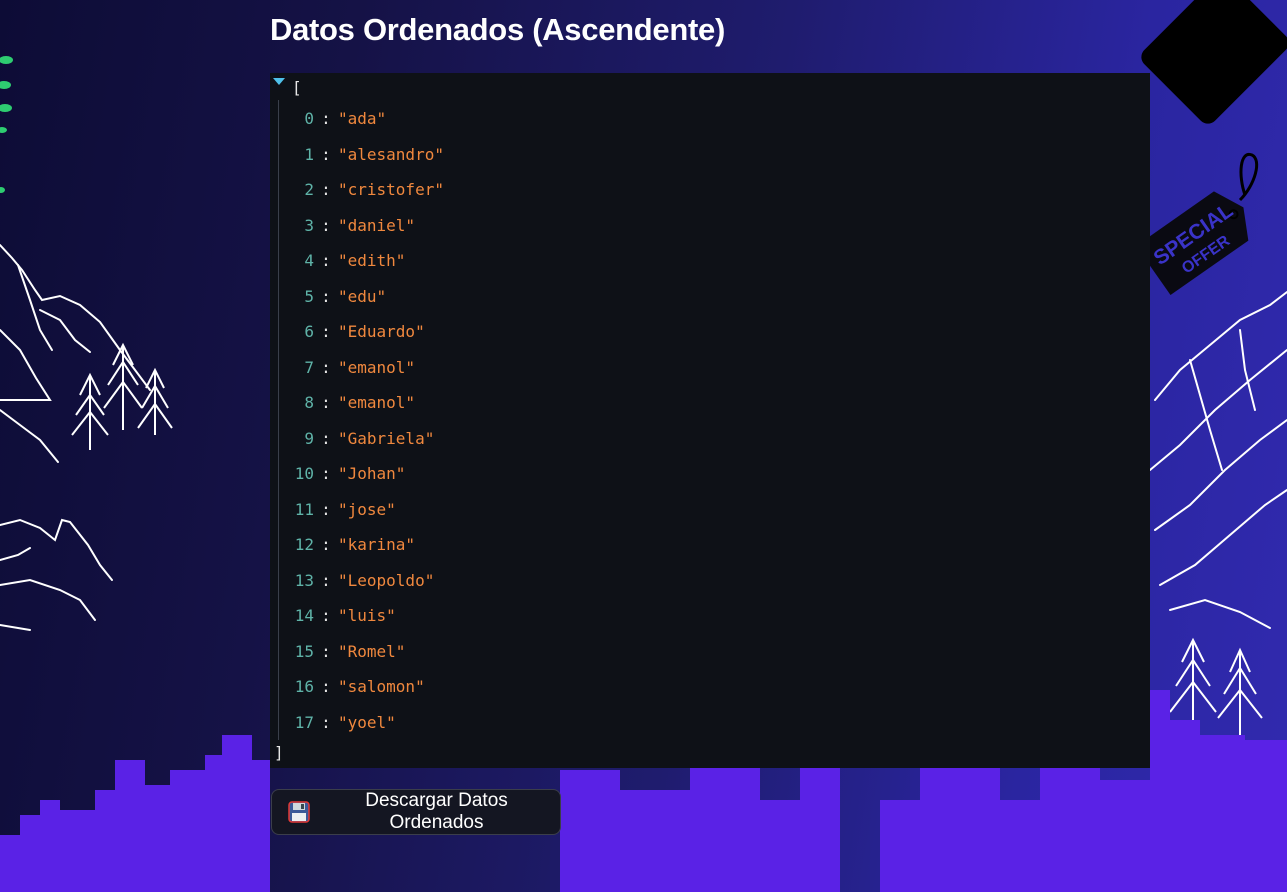  I want to click on floppy-disk-icon, so click(299, 812).